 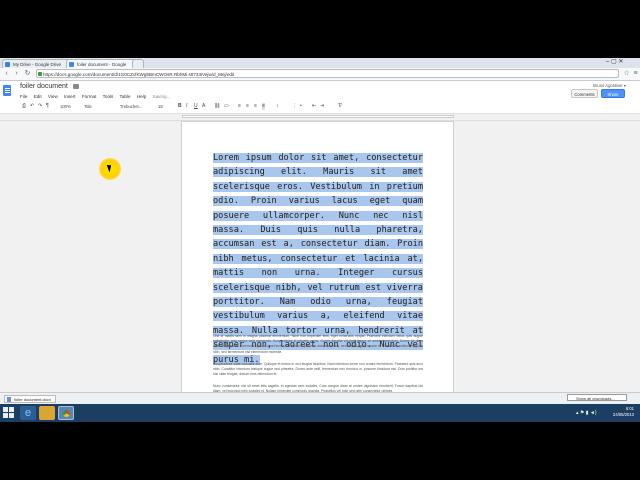 What do you see at coordinates (277, 106) in the screenshot?
I see `line-spacing-icon: ↕` at bounding box center [277, 106].